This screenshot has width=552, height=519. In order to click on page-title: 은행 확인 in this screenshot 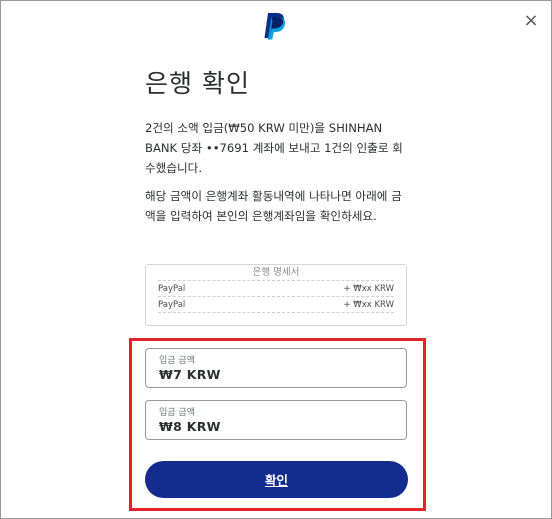, I will do `click(197, 83)`.